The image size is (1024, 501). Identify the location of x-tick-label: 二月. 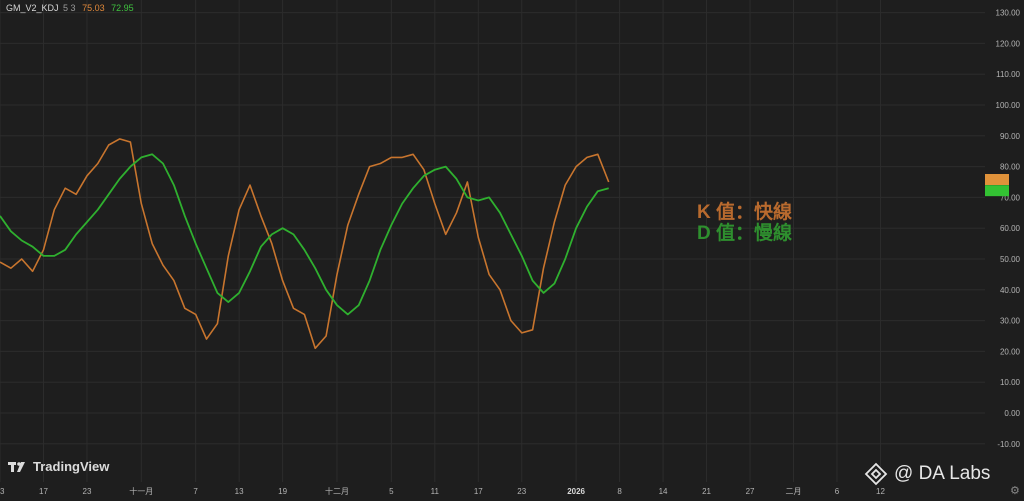
(794, 491).